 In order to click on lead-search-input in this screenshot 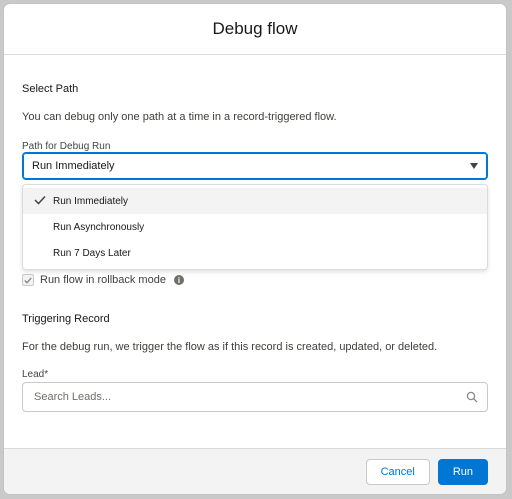, I will do `click(249, 397)`.